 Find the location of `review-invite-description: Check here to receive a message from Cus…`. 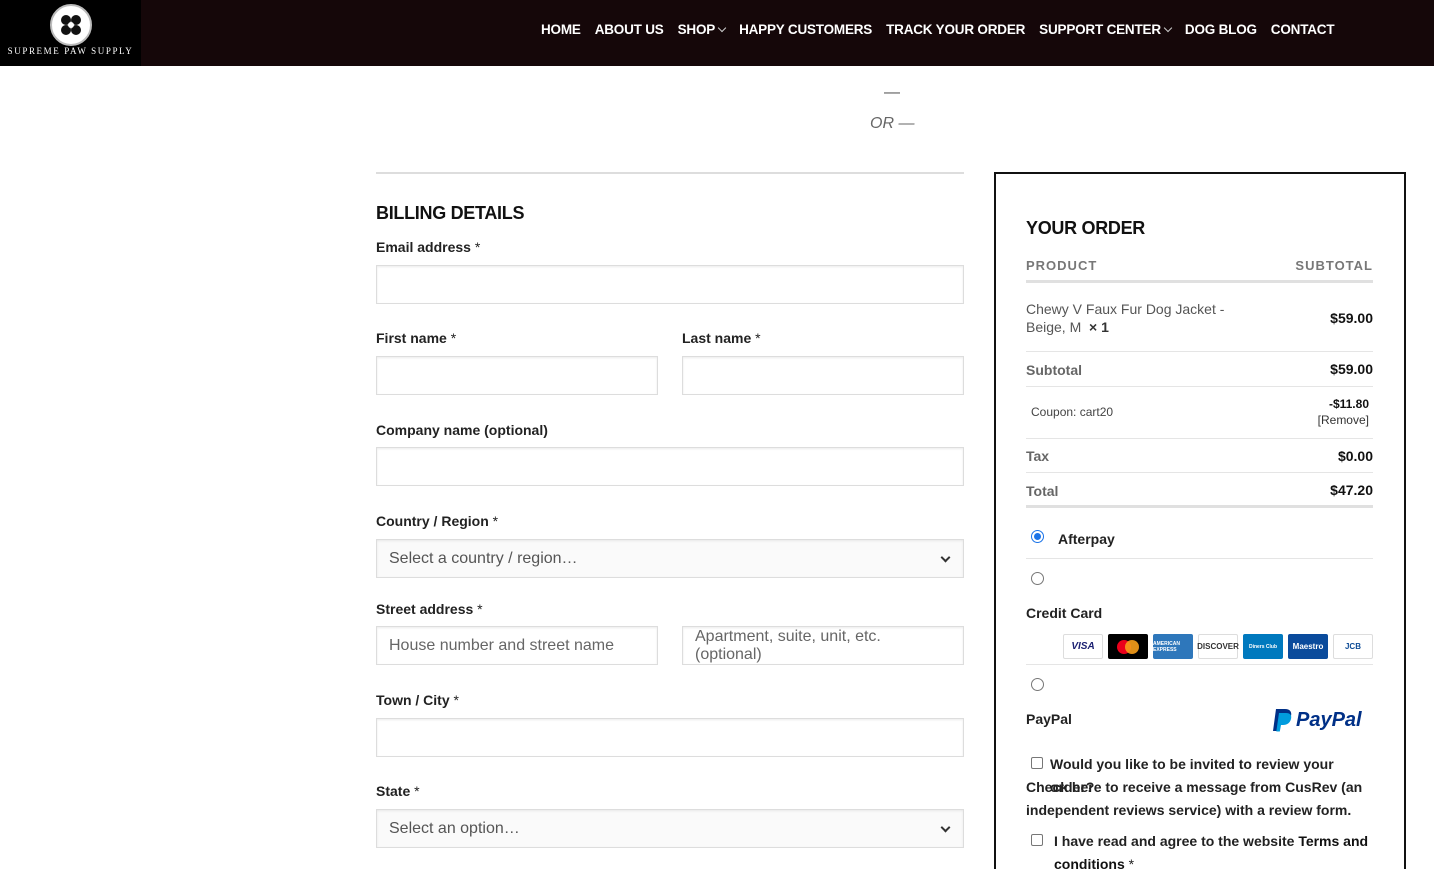

review-invite-description: Check here to receive a message from Cus… is located at coordinates (1194, 798).